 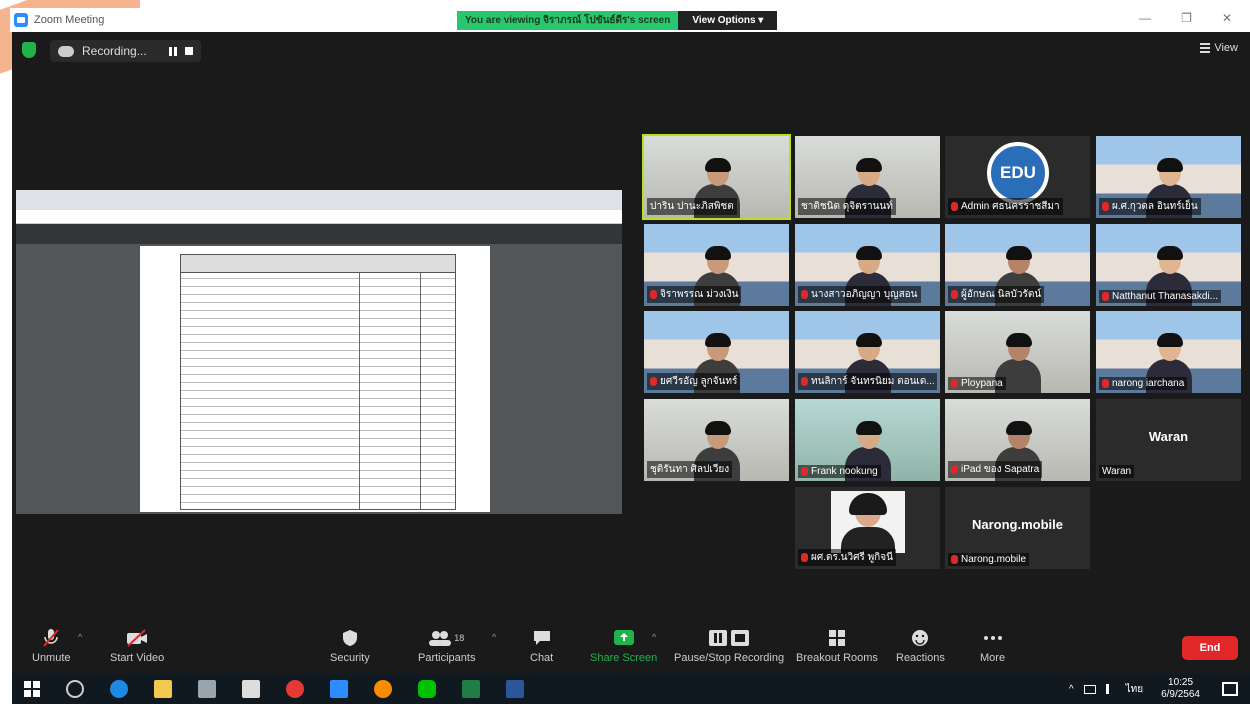 I want to click on participant-name: ผู้อักษณ นิลบัวรัตน์, so click(x=1001, y=294).